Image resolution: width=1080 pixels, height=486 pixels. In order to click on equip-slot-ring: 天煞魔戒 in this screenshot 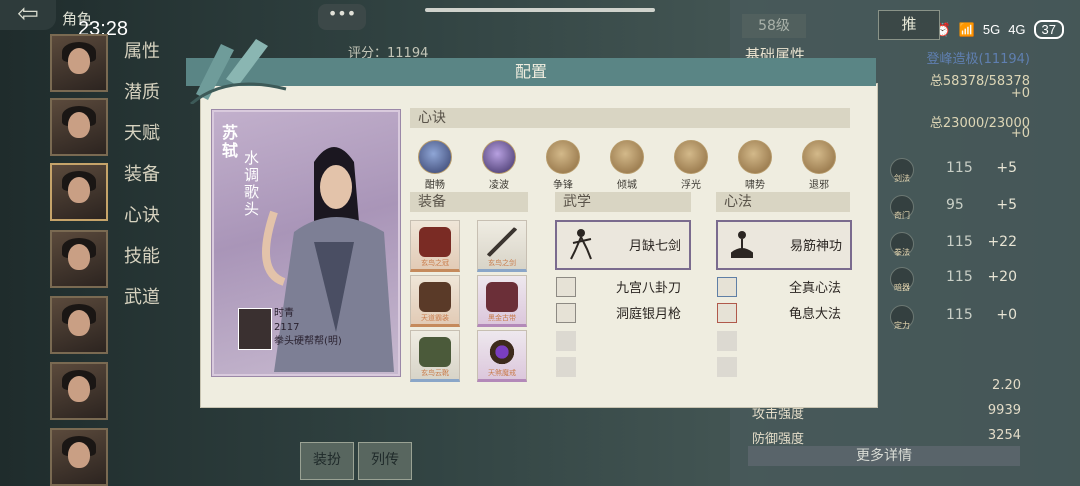, I will do `click(502, 356)`.